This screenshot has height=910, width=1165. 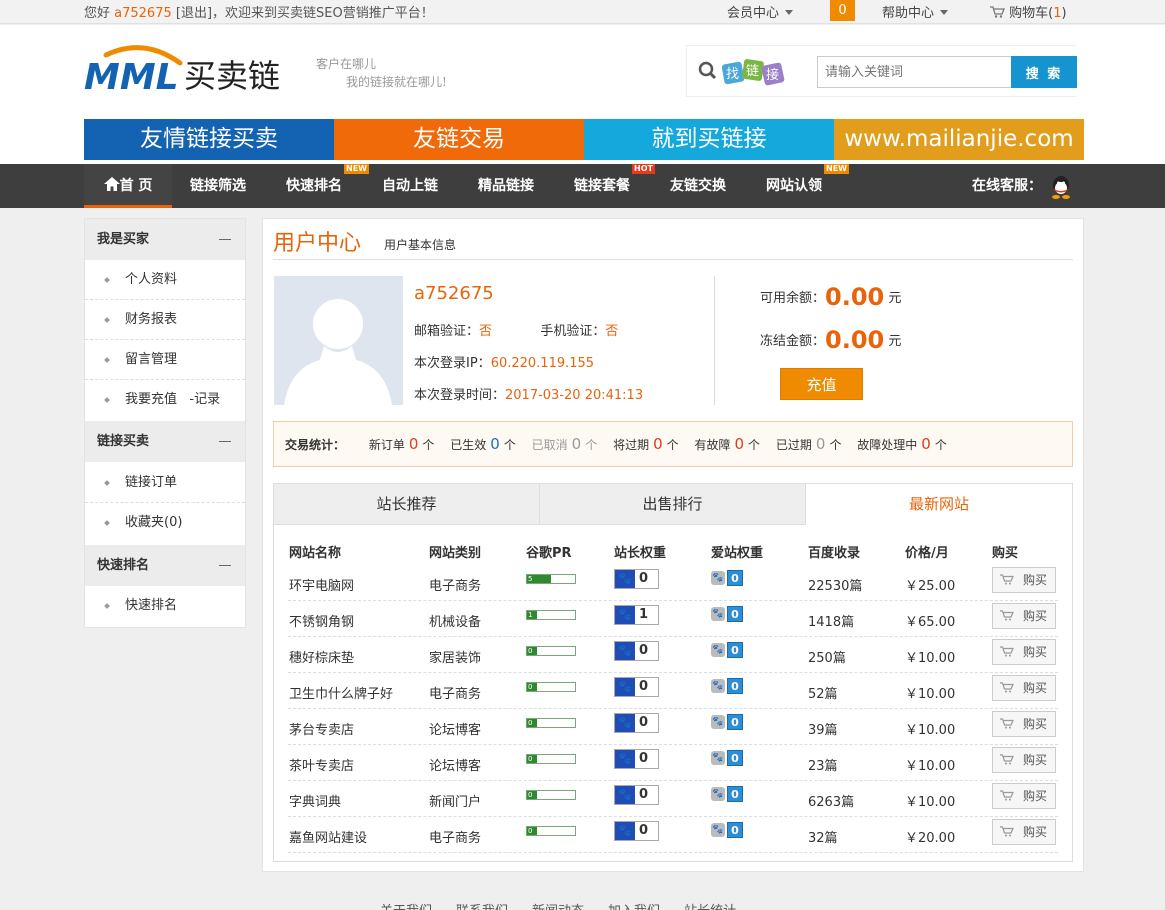 I want to click on aizhan-weight-value: 0, so click(x=735, y=722).